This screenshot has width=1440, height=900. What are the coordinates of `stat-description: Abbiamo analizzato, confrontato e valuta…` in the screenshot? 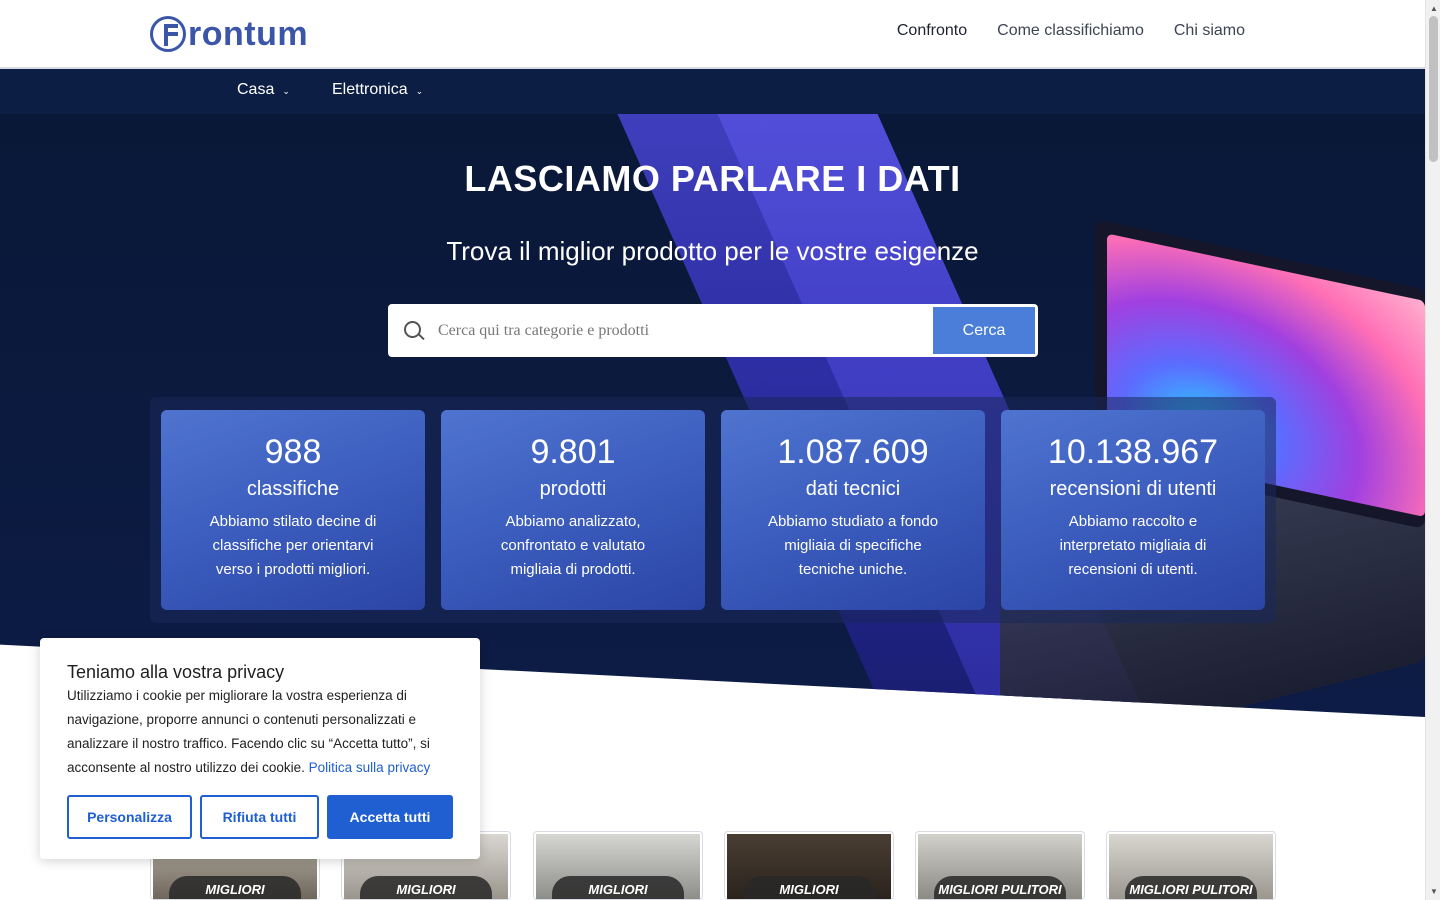 It's located at (573, 545).